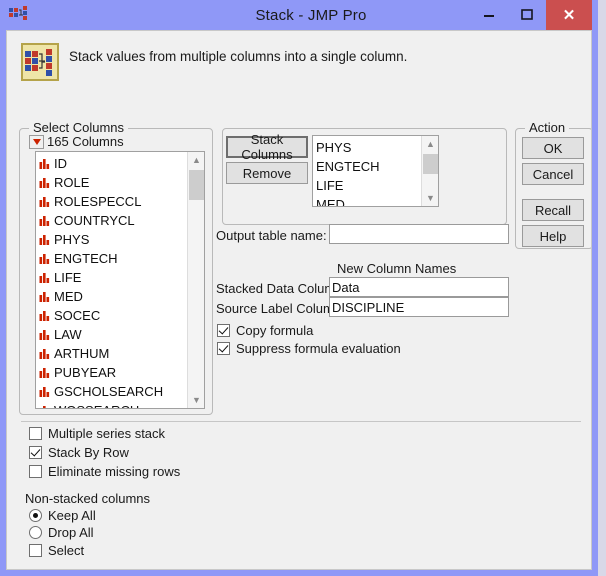  What do you see at coordinates (267, 173) in the screenshot?
I see `remove-button: Remove` at bounding box center [267, 173].